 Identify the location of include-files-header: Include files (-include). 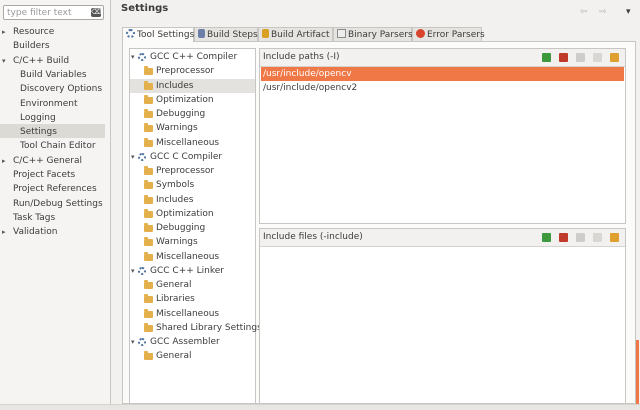
(442, 238).